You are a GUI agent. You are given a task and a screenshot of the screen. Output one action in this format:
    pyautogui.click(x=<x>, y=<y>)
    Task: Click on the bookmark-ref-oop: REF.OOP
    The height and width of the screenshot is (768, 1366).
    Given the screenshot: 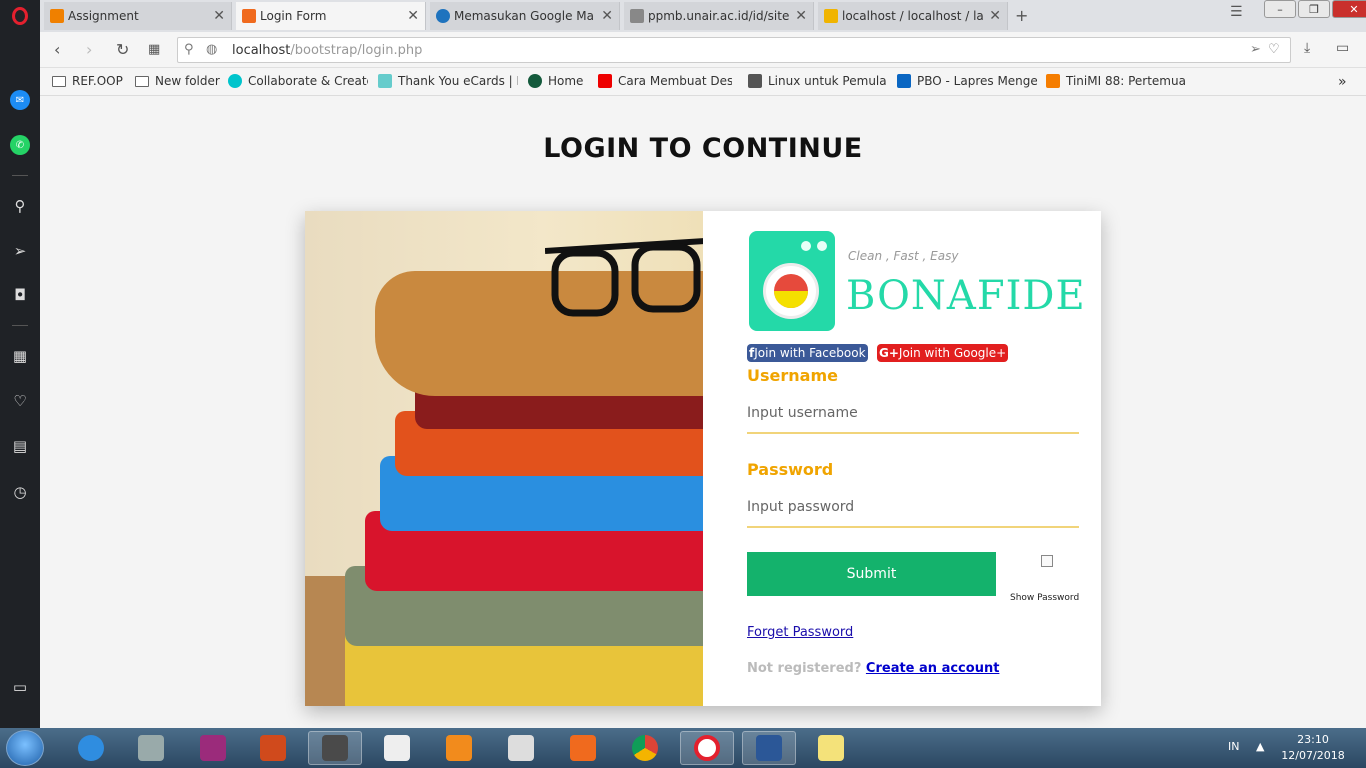 What is the action you would take?
    pyautogui.click(x=87, y=81)
    